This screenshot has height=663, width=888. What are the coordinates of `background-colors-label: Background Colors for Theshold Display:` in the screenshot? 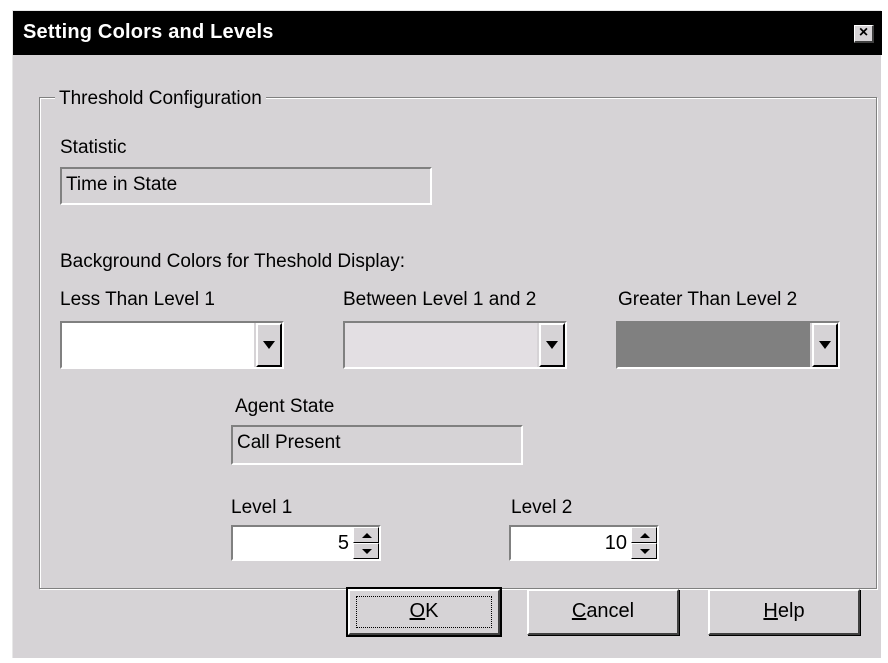 It's located at (232, 261).